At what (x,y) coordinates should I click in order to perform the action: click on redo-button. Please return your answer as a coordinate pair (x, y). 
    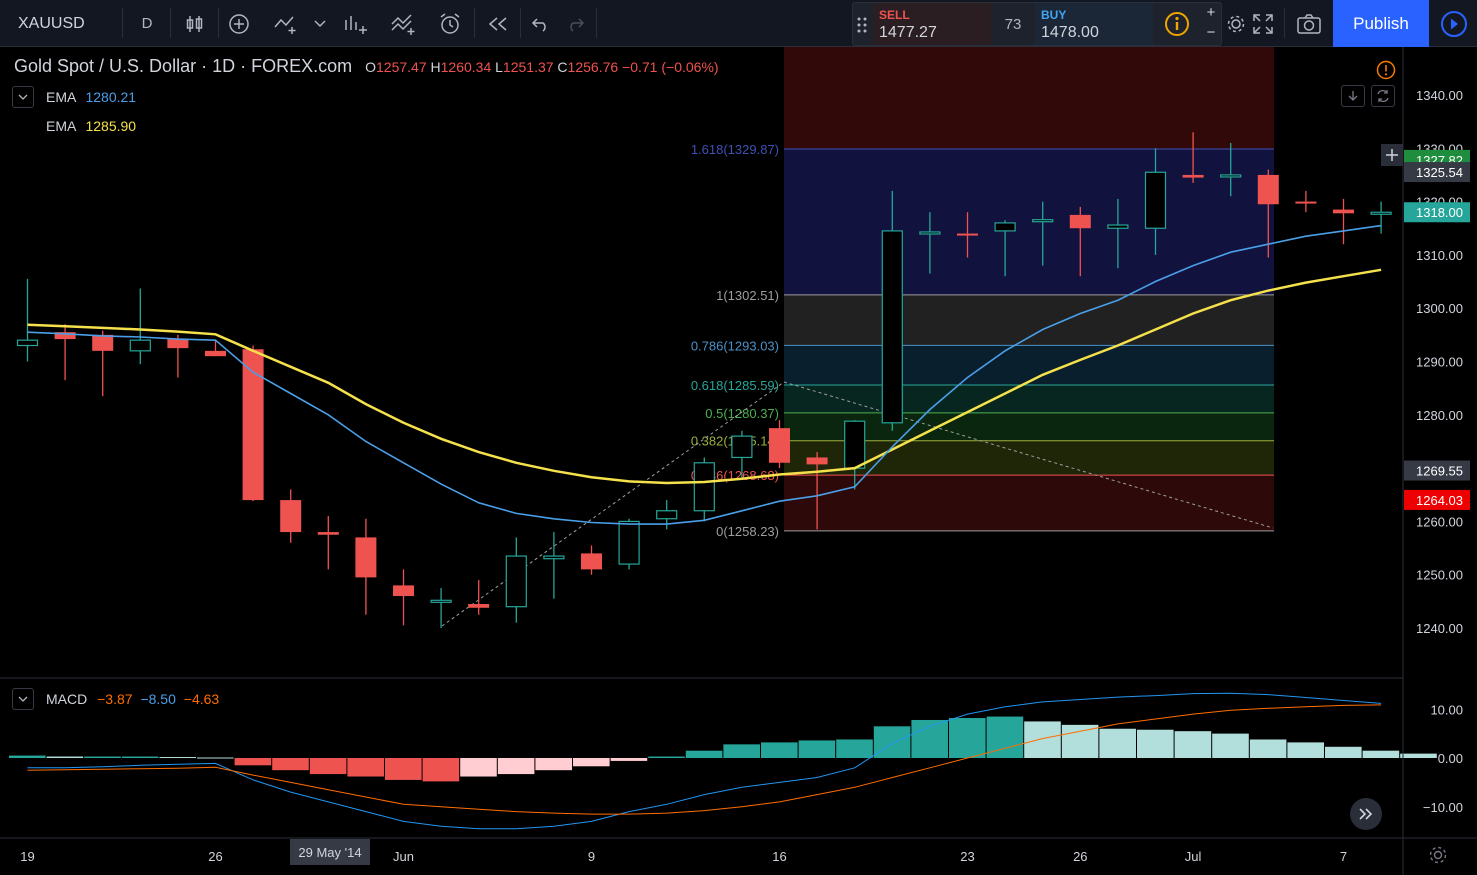
    Looking at the image, I should click on (575, 23).